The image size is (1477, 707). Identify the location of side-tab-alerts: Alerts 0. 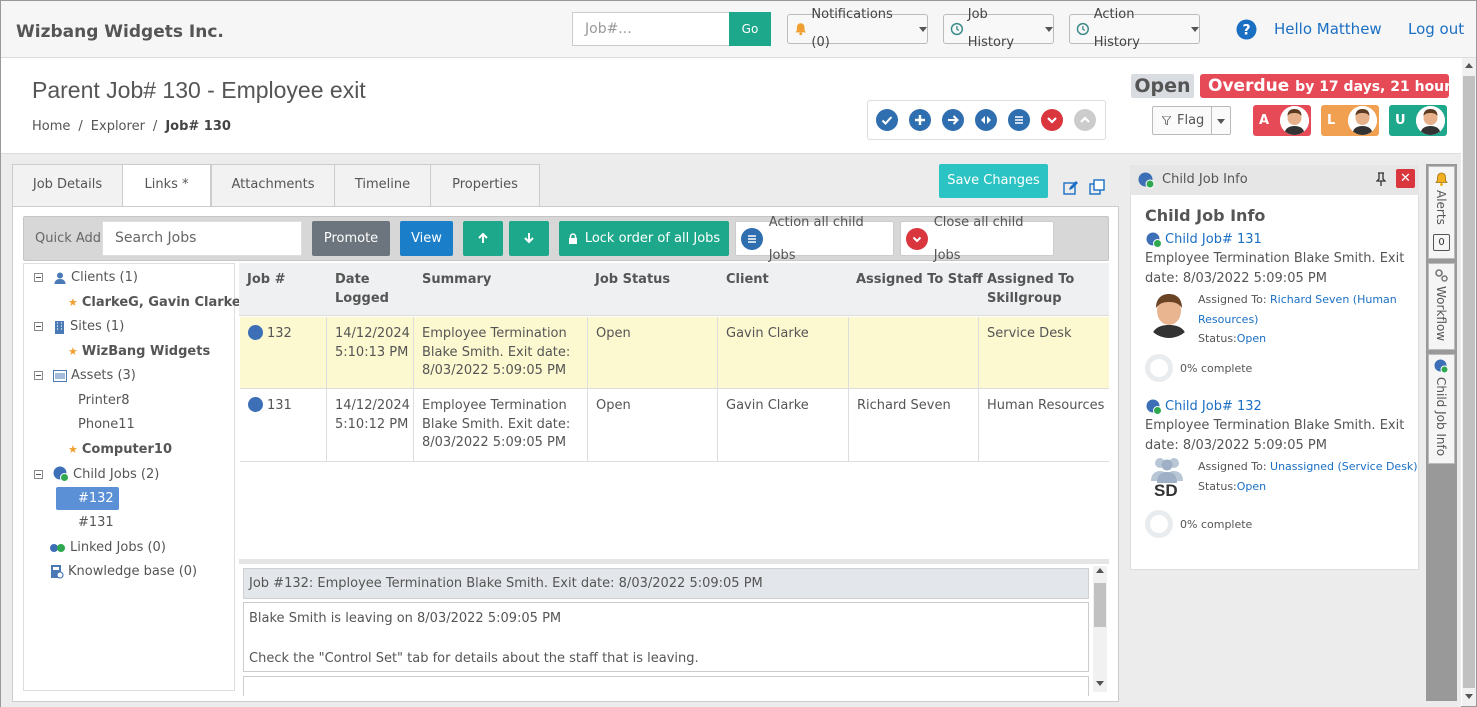
(1441, 212).